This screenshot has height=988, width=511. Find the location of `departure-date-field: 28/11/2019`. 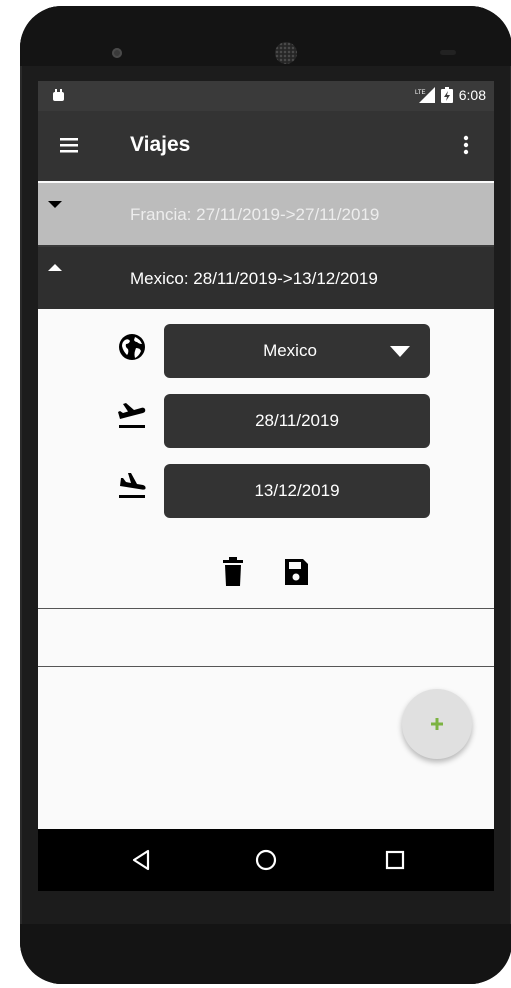

departure-date-field: 28/11/2019 is located at coordinates (297, 421).